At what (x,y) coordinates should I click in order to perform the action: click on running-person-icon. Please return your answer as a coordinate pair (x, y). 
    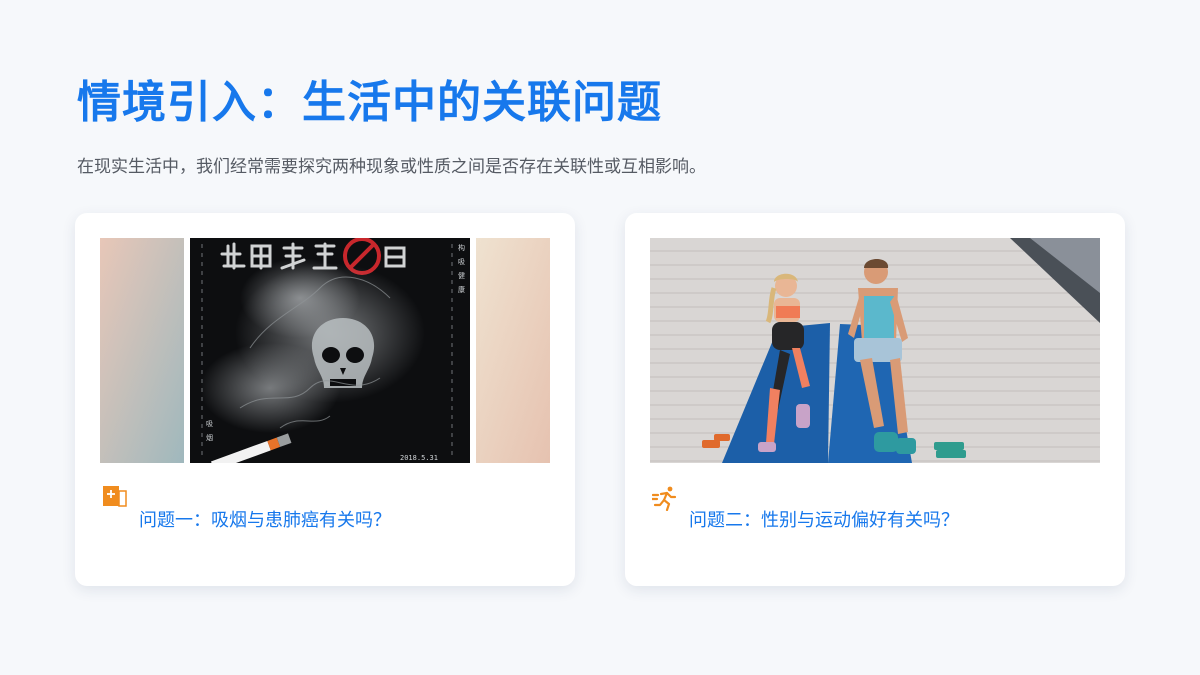
    Looking at the image, I should click on (664, 498).